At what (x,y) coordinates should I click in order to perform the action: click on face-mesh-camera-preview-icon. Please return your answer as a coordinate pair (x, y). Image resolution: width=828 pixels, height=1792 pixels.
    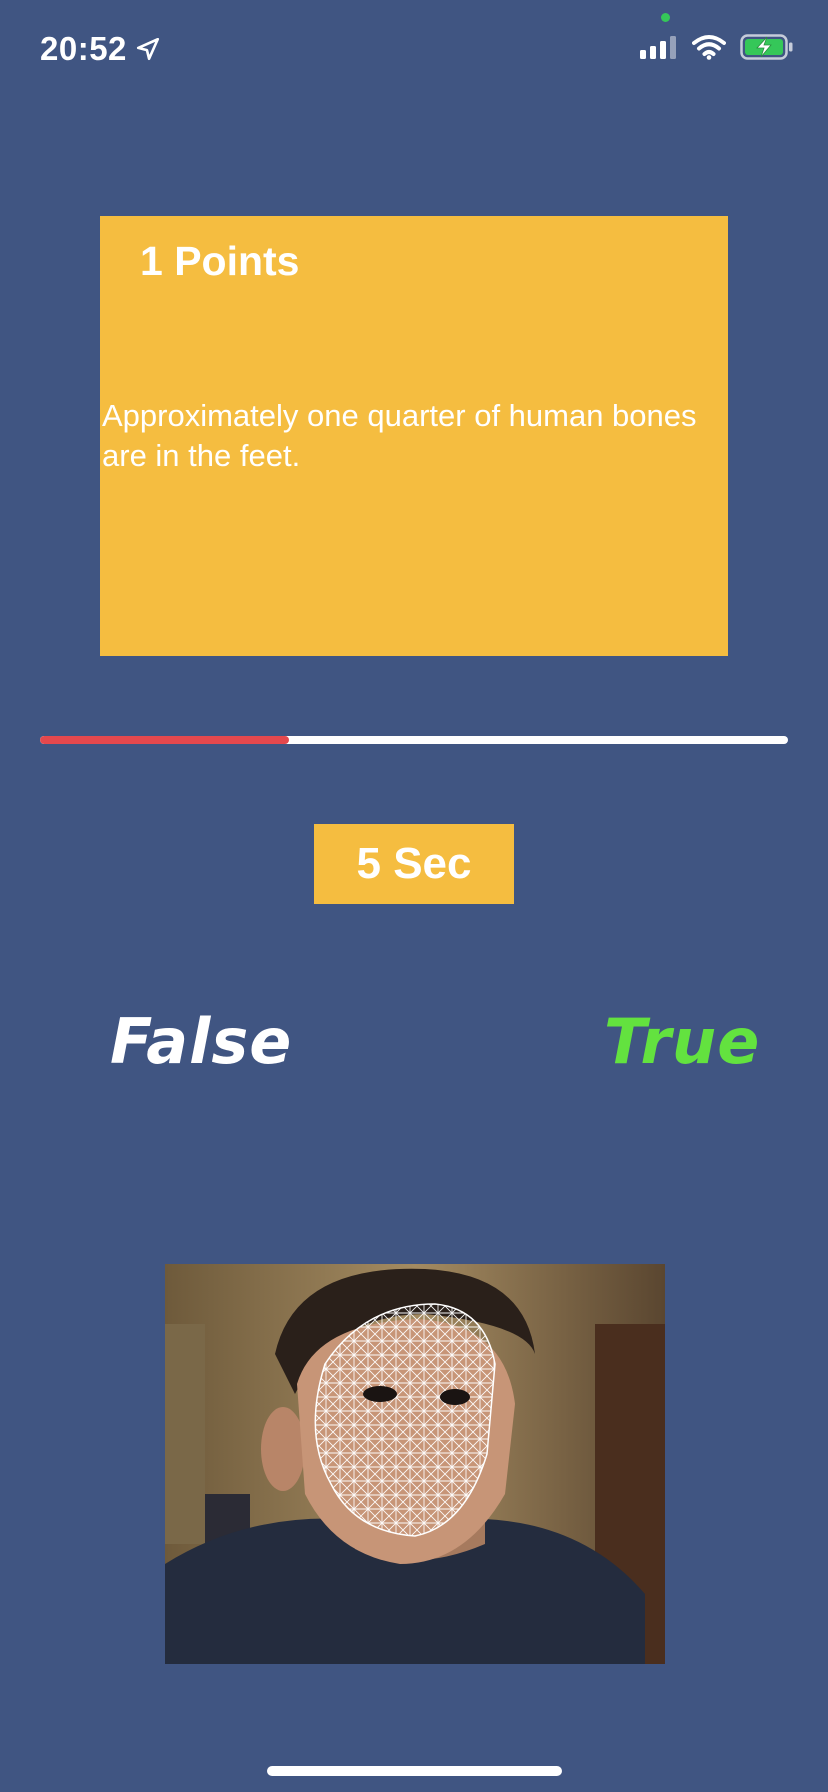
    Looking at the image, I should click on (415, 1464).